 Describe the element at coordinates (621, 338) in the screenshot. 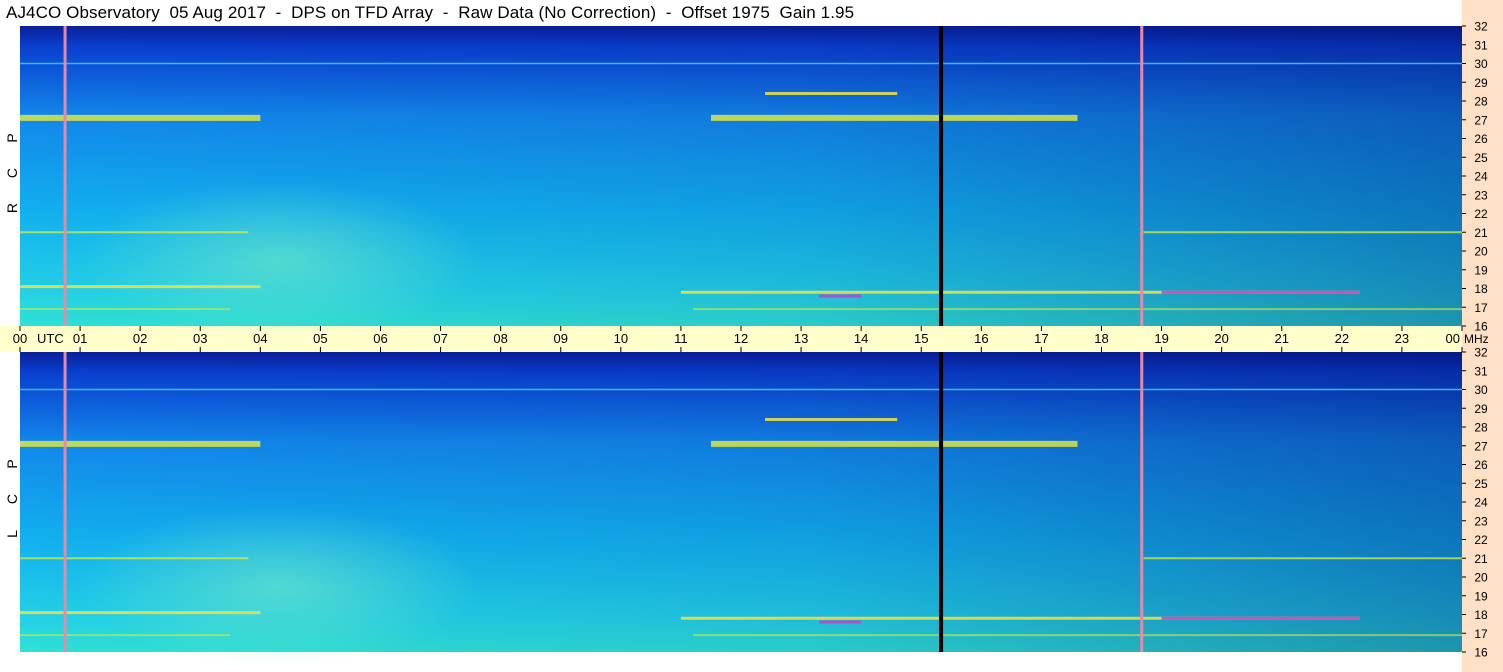

I see `xtick-label-10: 10` at that location.